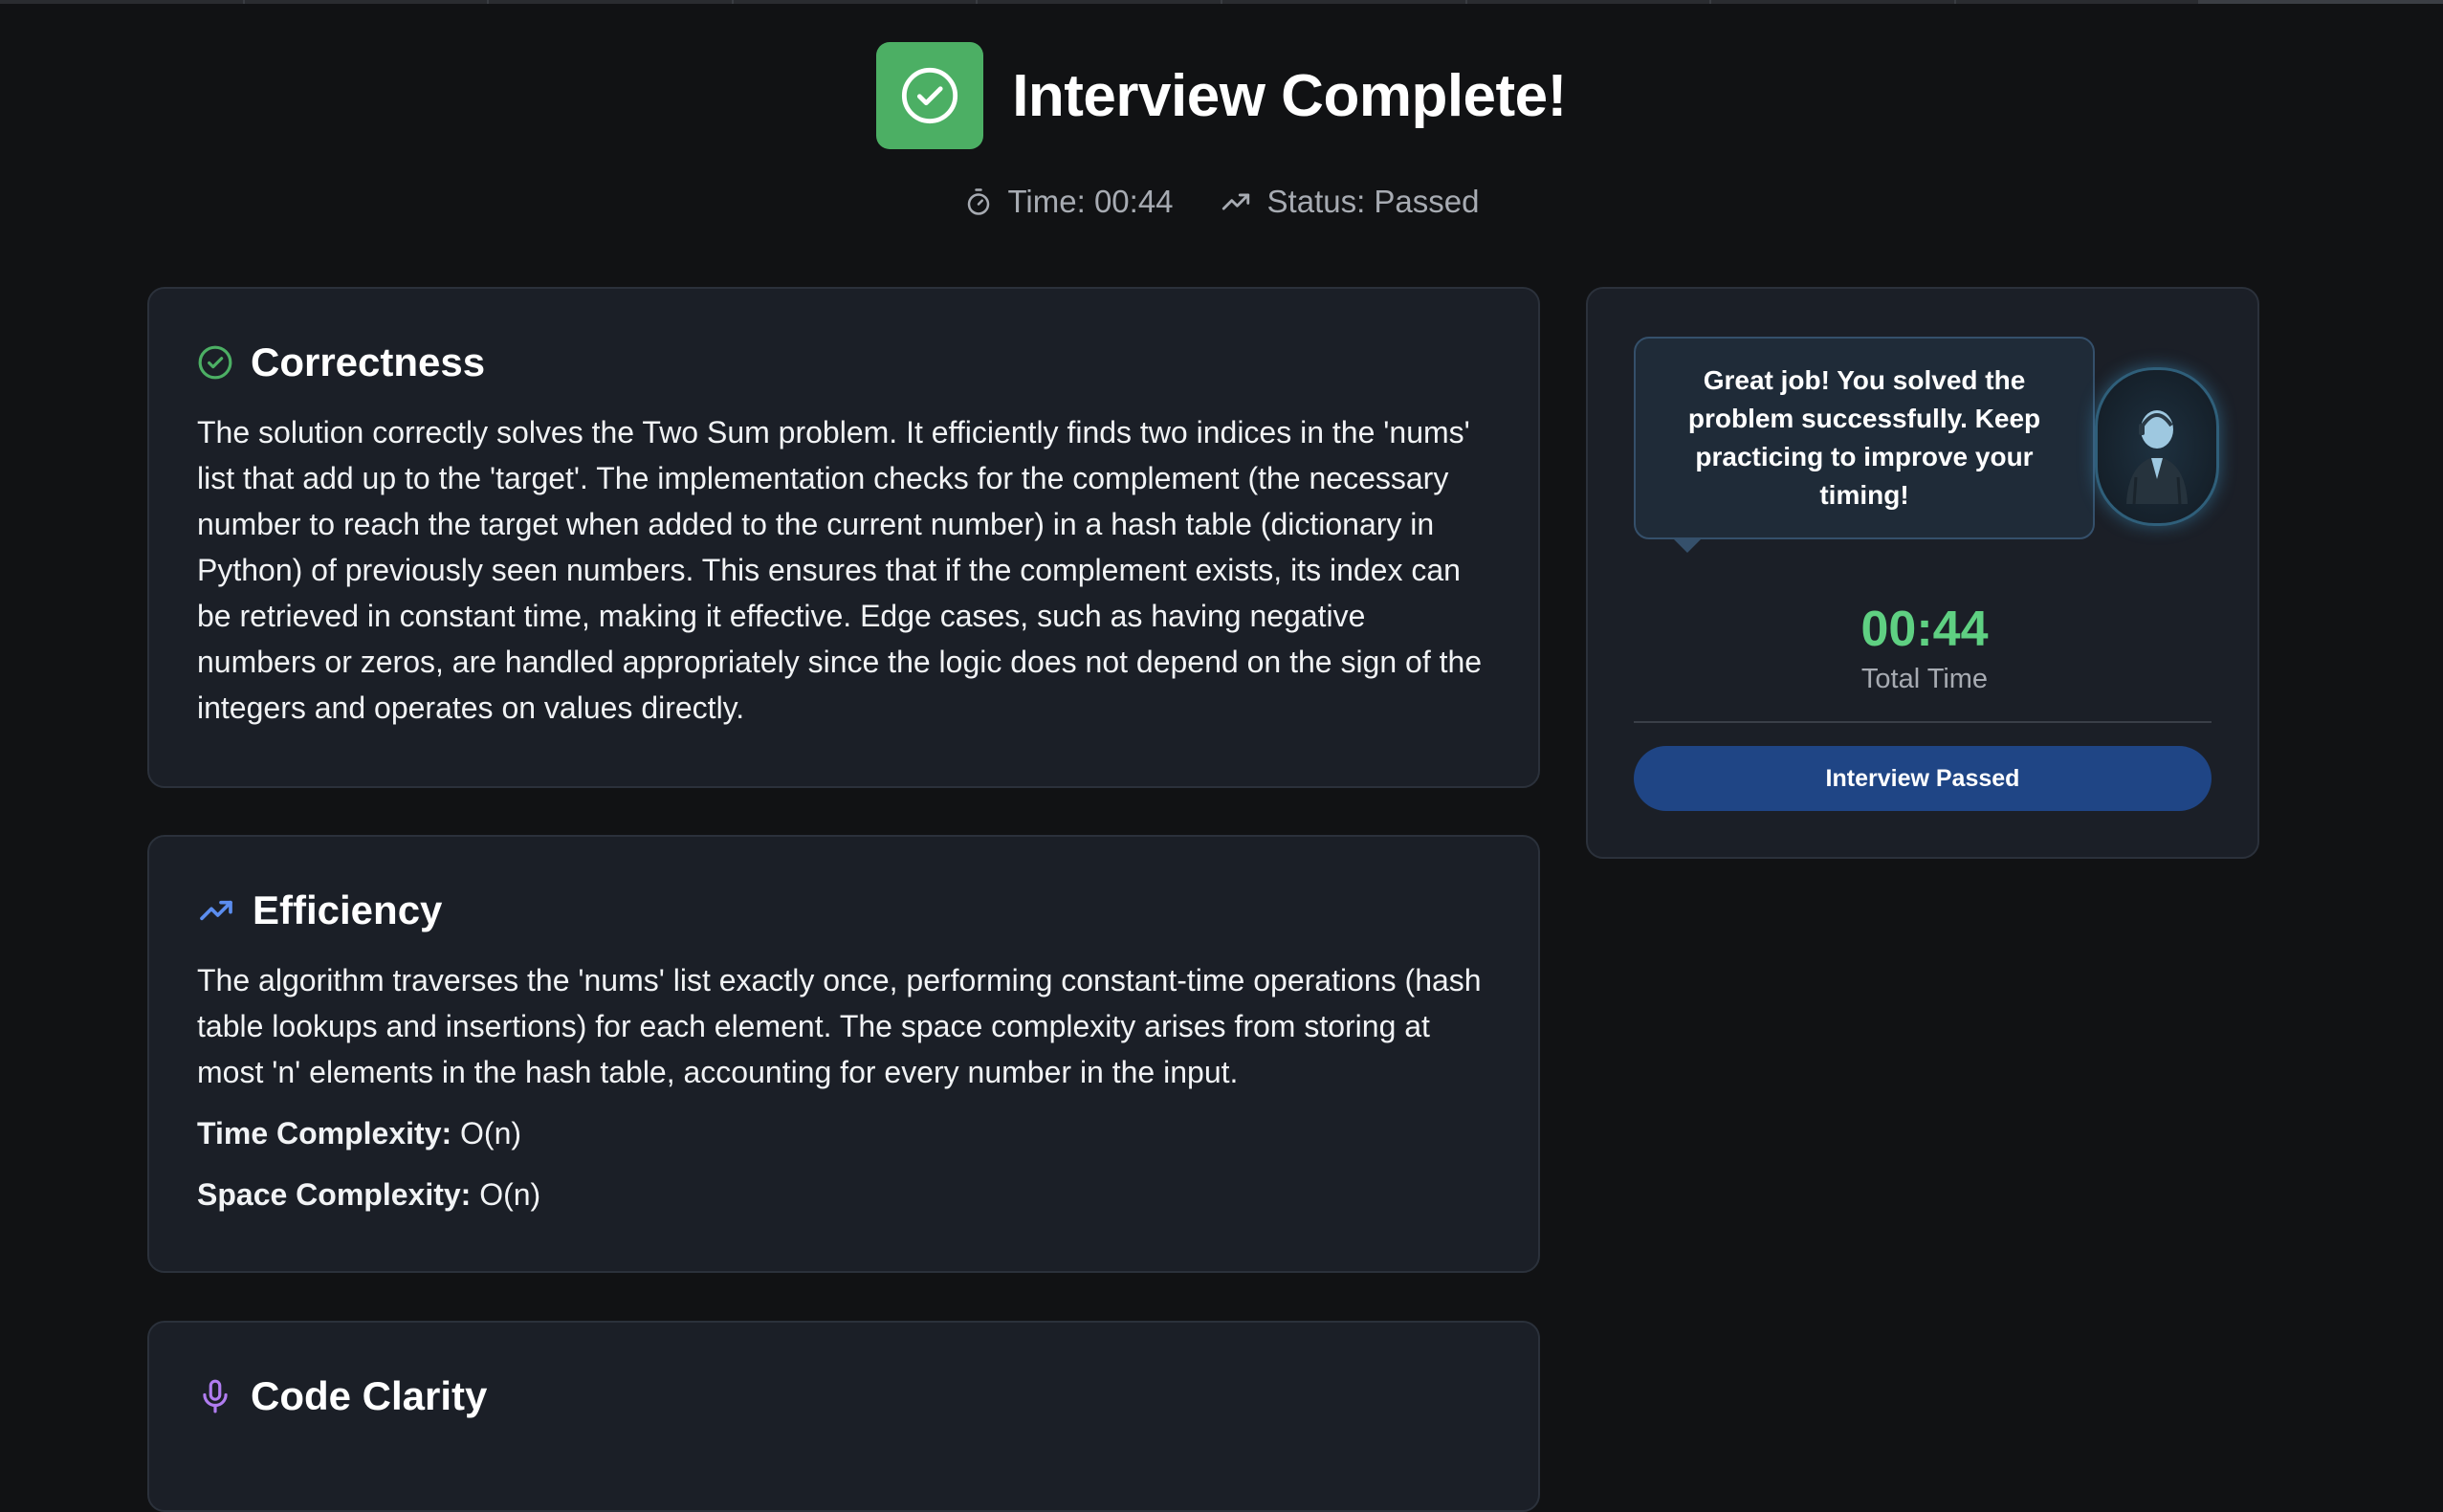 Image resolution: width=2443 pixels, height=1512 pixels. What do you see at coordinates (1687, 545) in the screenshot?
I see `bubble-tail` at bounding box center [1687, 545].